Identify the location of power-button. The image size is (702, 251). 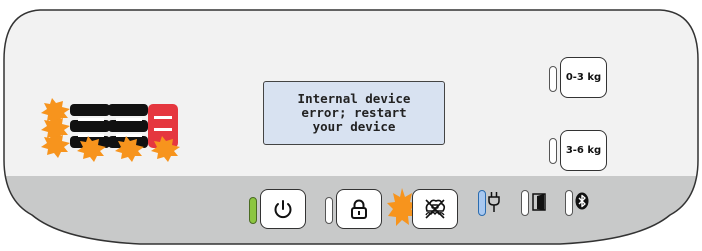
(283, 209).